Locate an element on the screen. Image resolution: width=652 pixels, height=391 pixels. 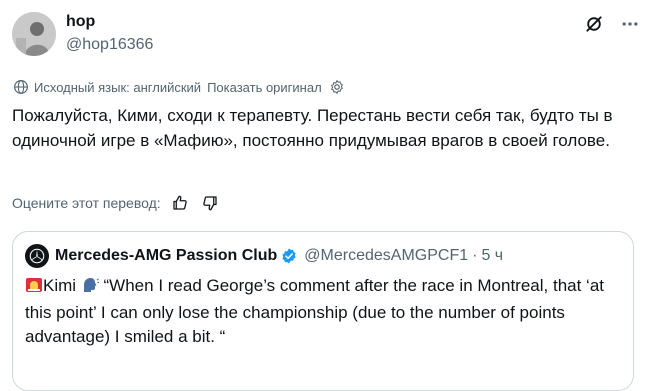
siren-emoji is located at coordinates (34, 288).